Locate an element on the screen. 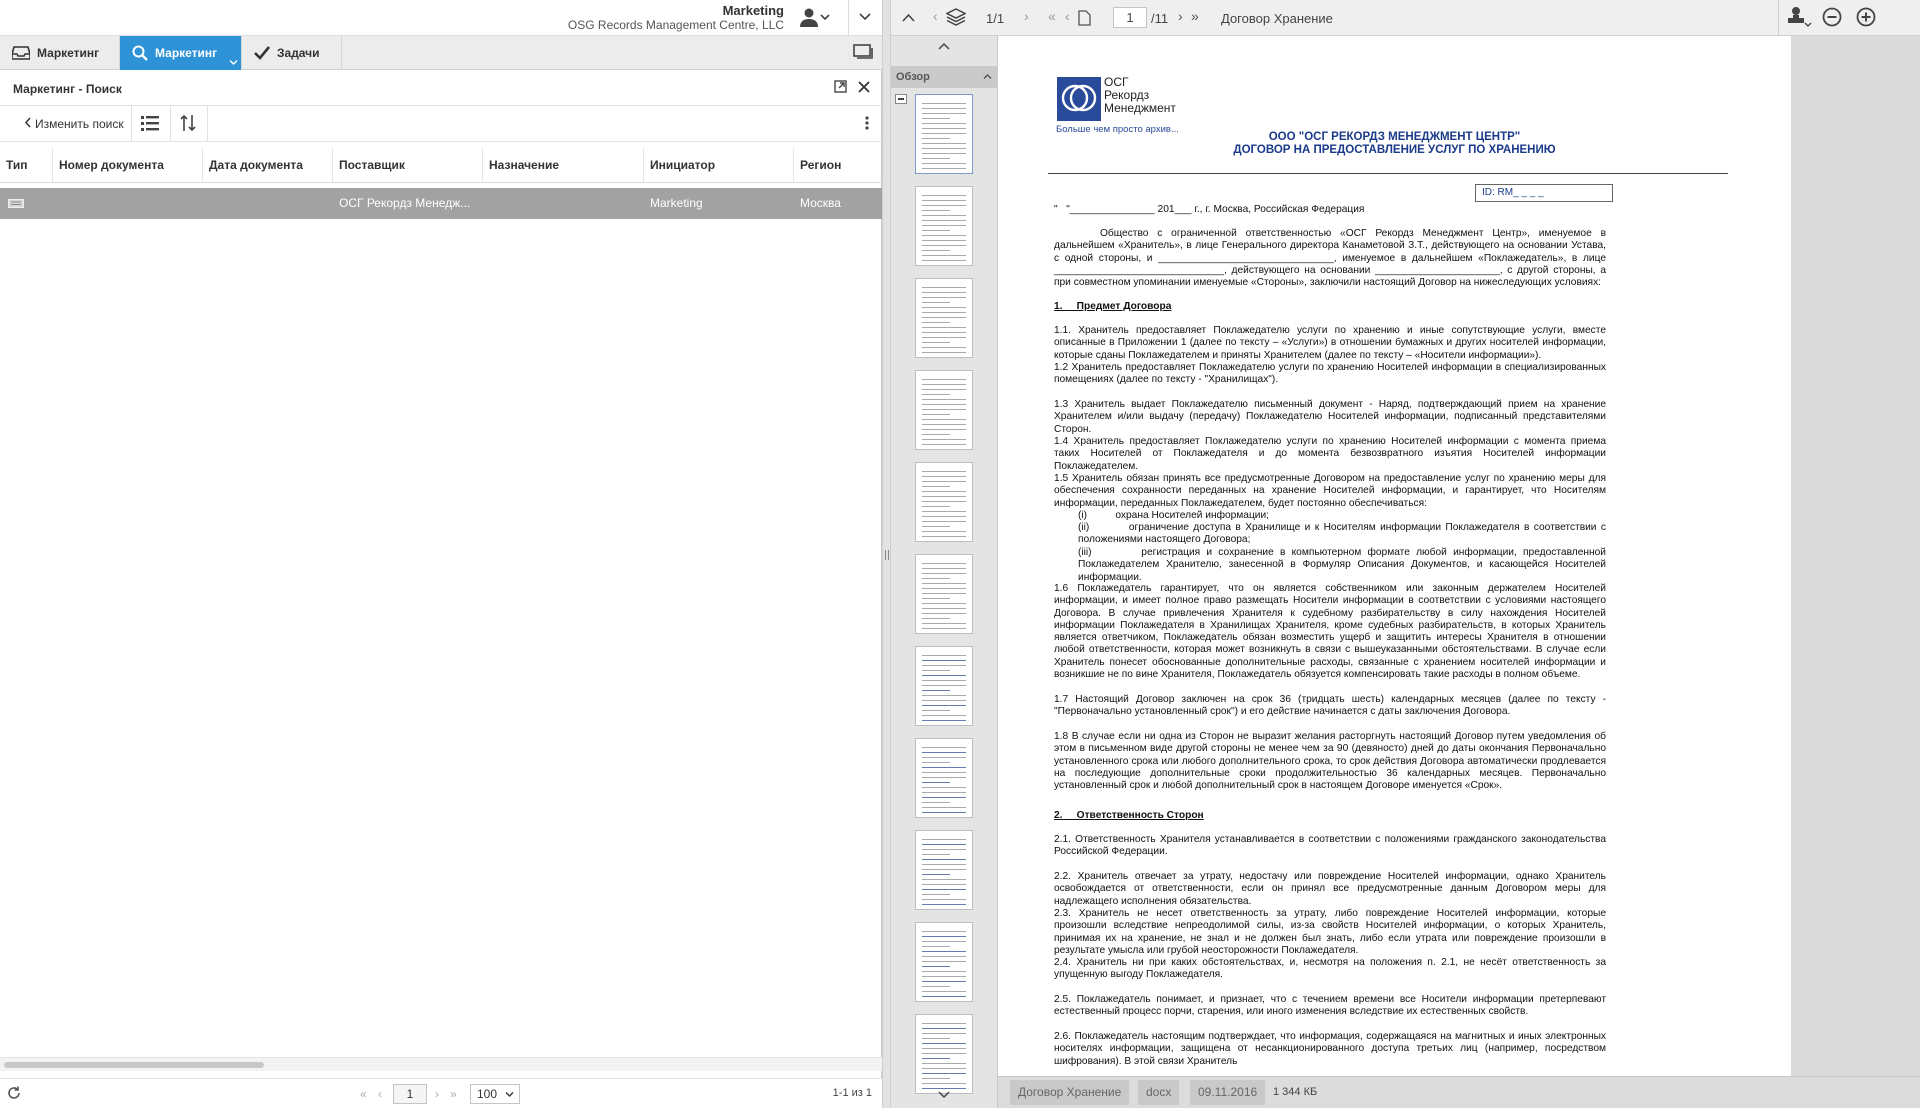 The image size is (1920, 1108). clause-1-5-i: (i) охрана Носителей информации; is located at coordinates (1174, 515).